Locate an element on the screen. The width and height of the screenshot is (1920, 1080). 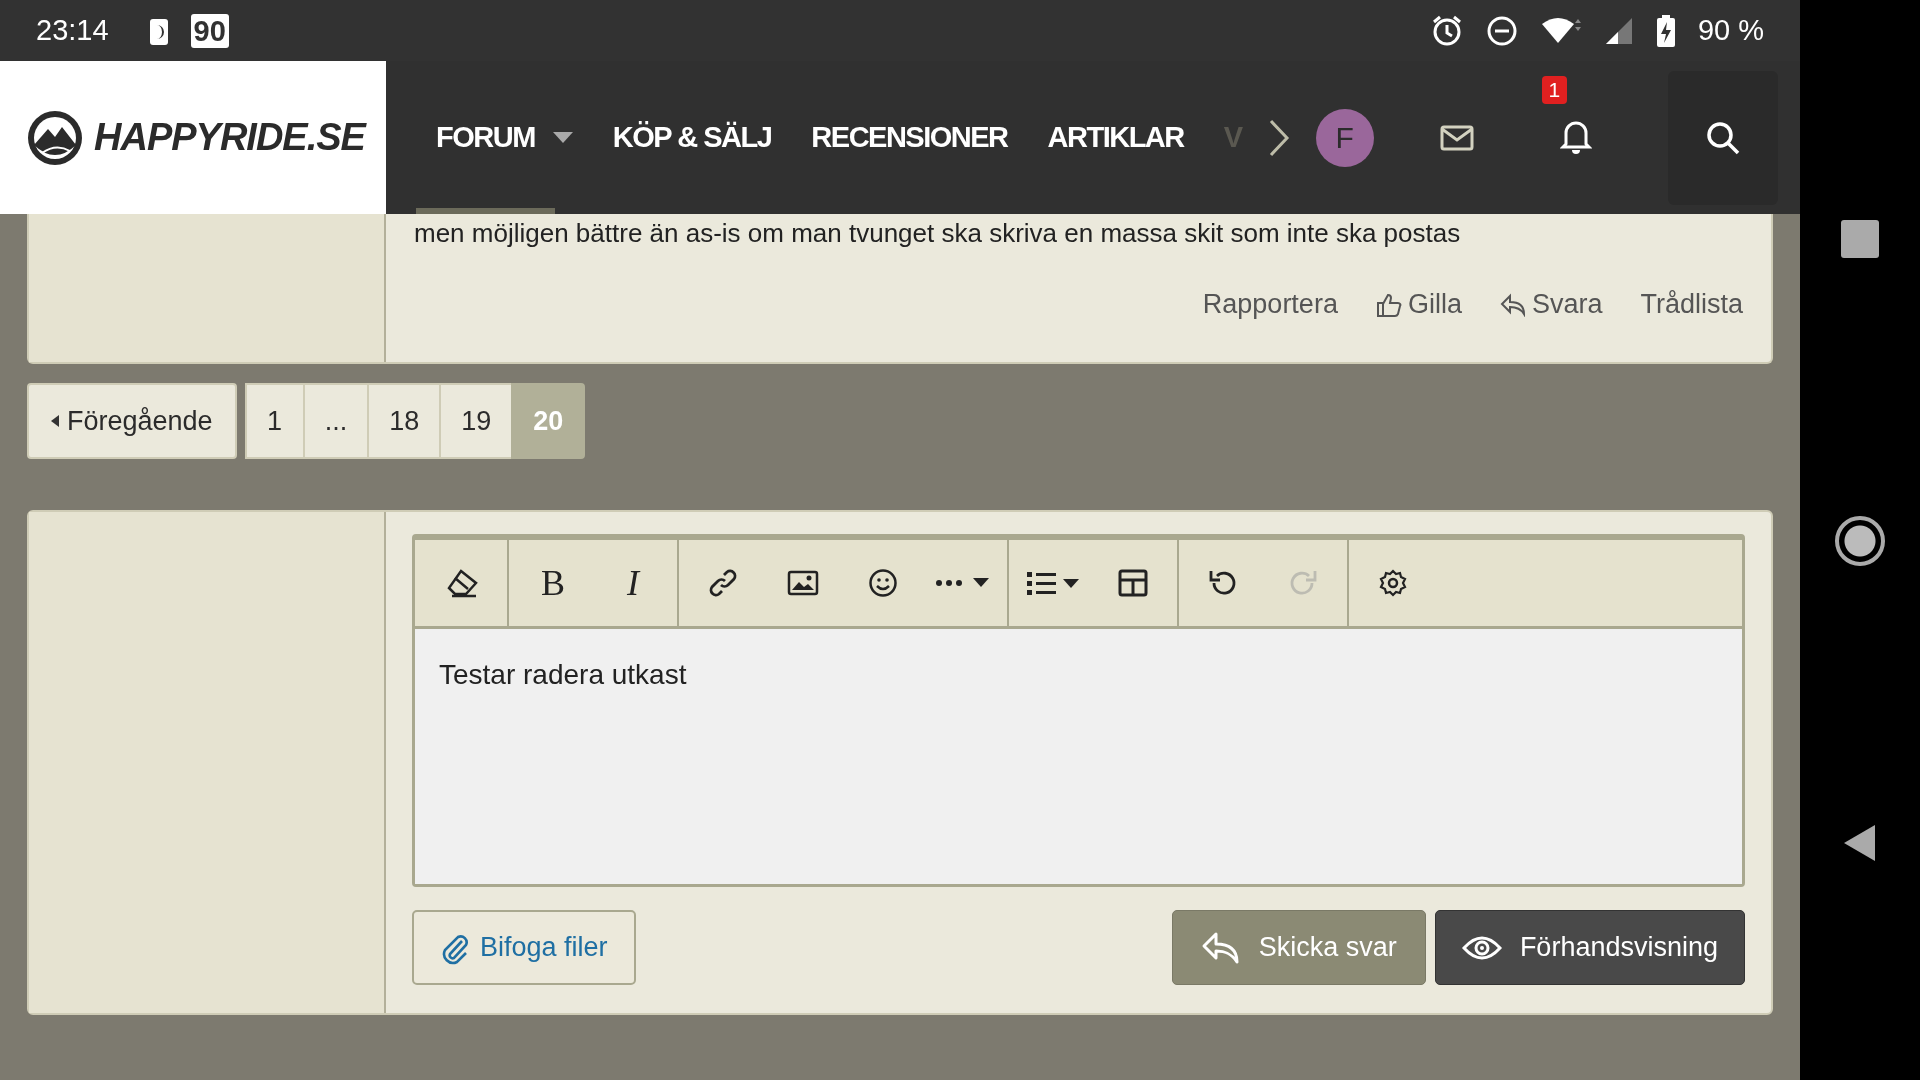
battery-percent: 90 % is located at coordinates (1730, 30).